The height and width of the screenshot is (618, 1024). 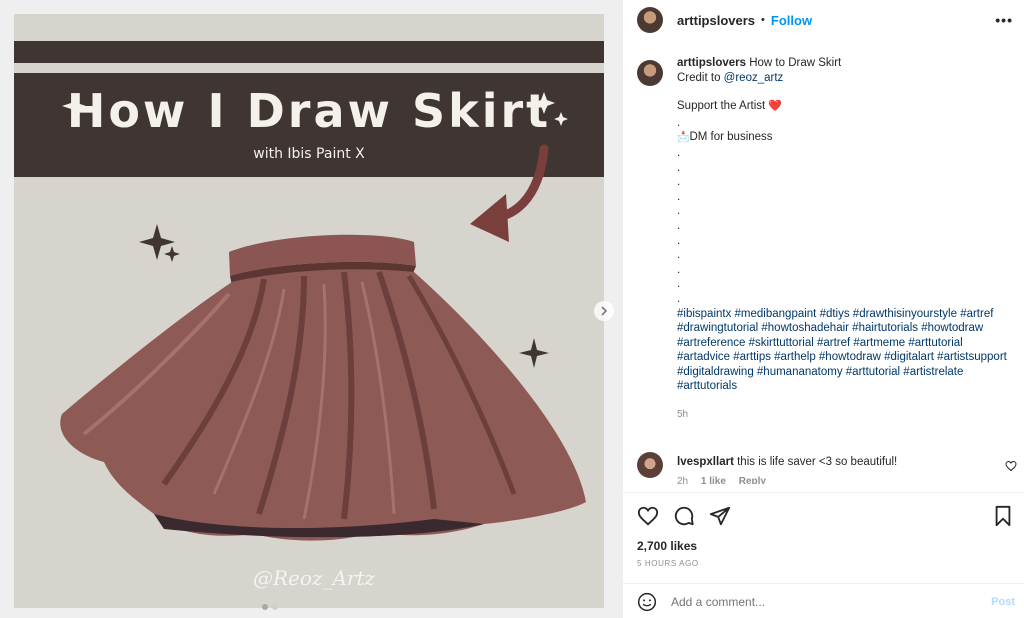 I want to click on comment-username: lvespxllart, so click(x=705, y=462).